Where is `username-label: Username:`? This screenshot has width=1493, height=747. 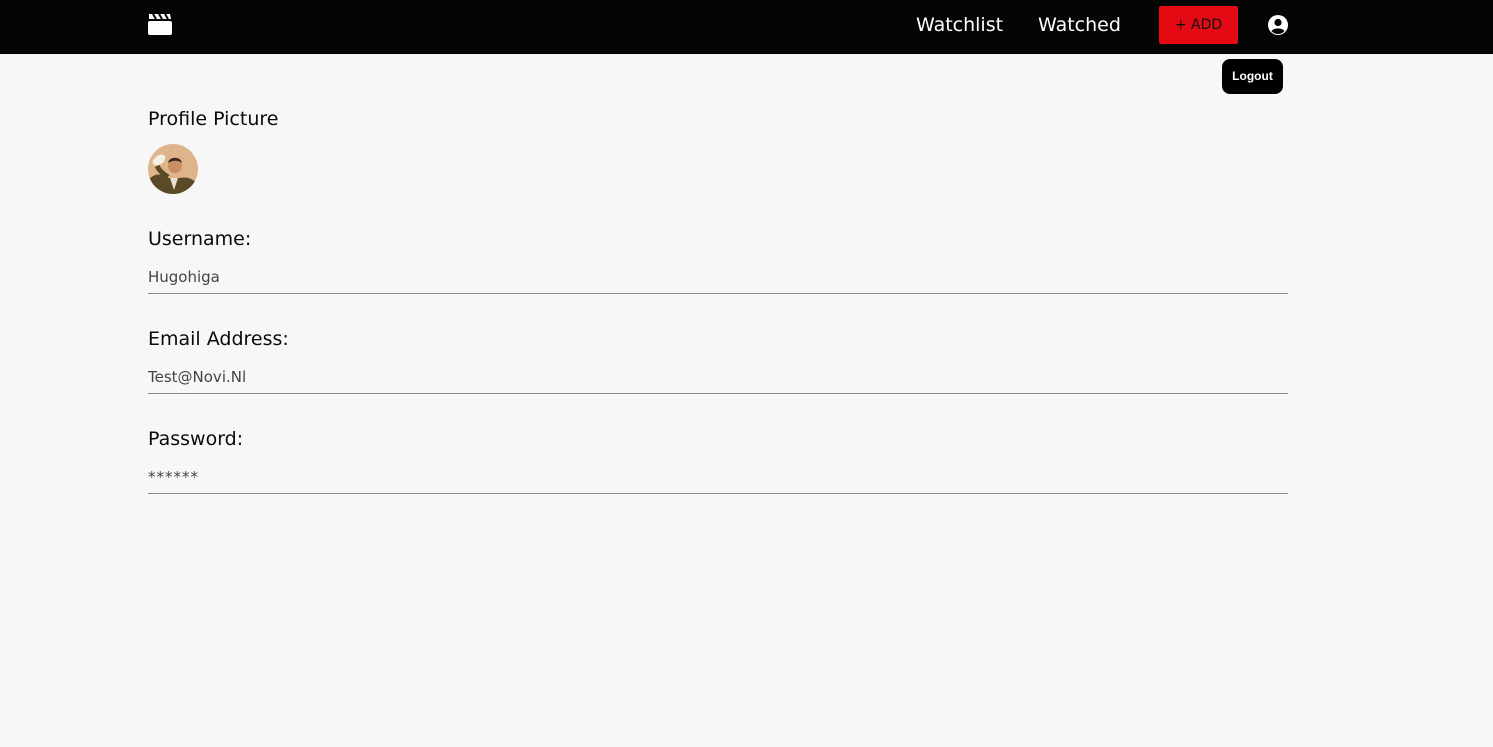
username-label: Username: is located at coordinates (200, 239).